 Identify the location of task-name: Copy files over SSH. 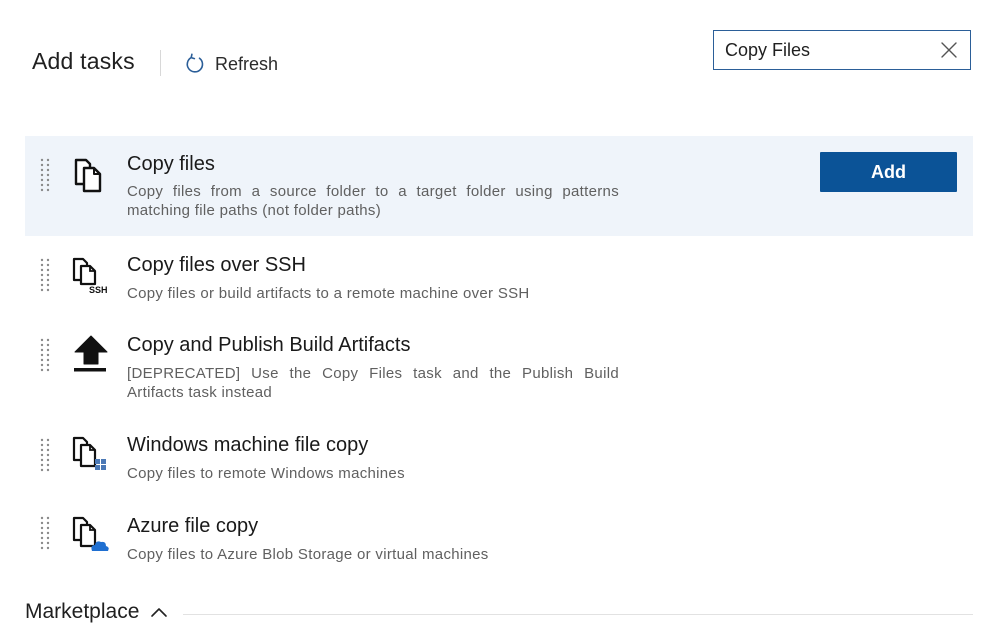
(216, 265).